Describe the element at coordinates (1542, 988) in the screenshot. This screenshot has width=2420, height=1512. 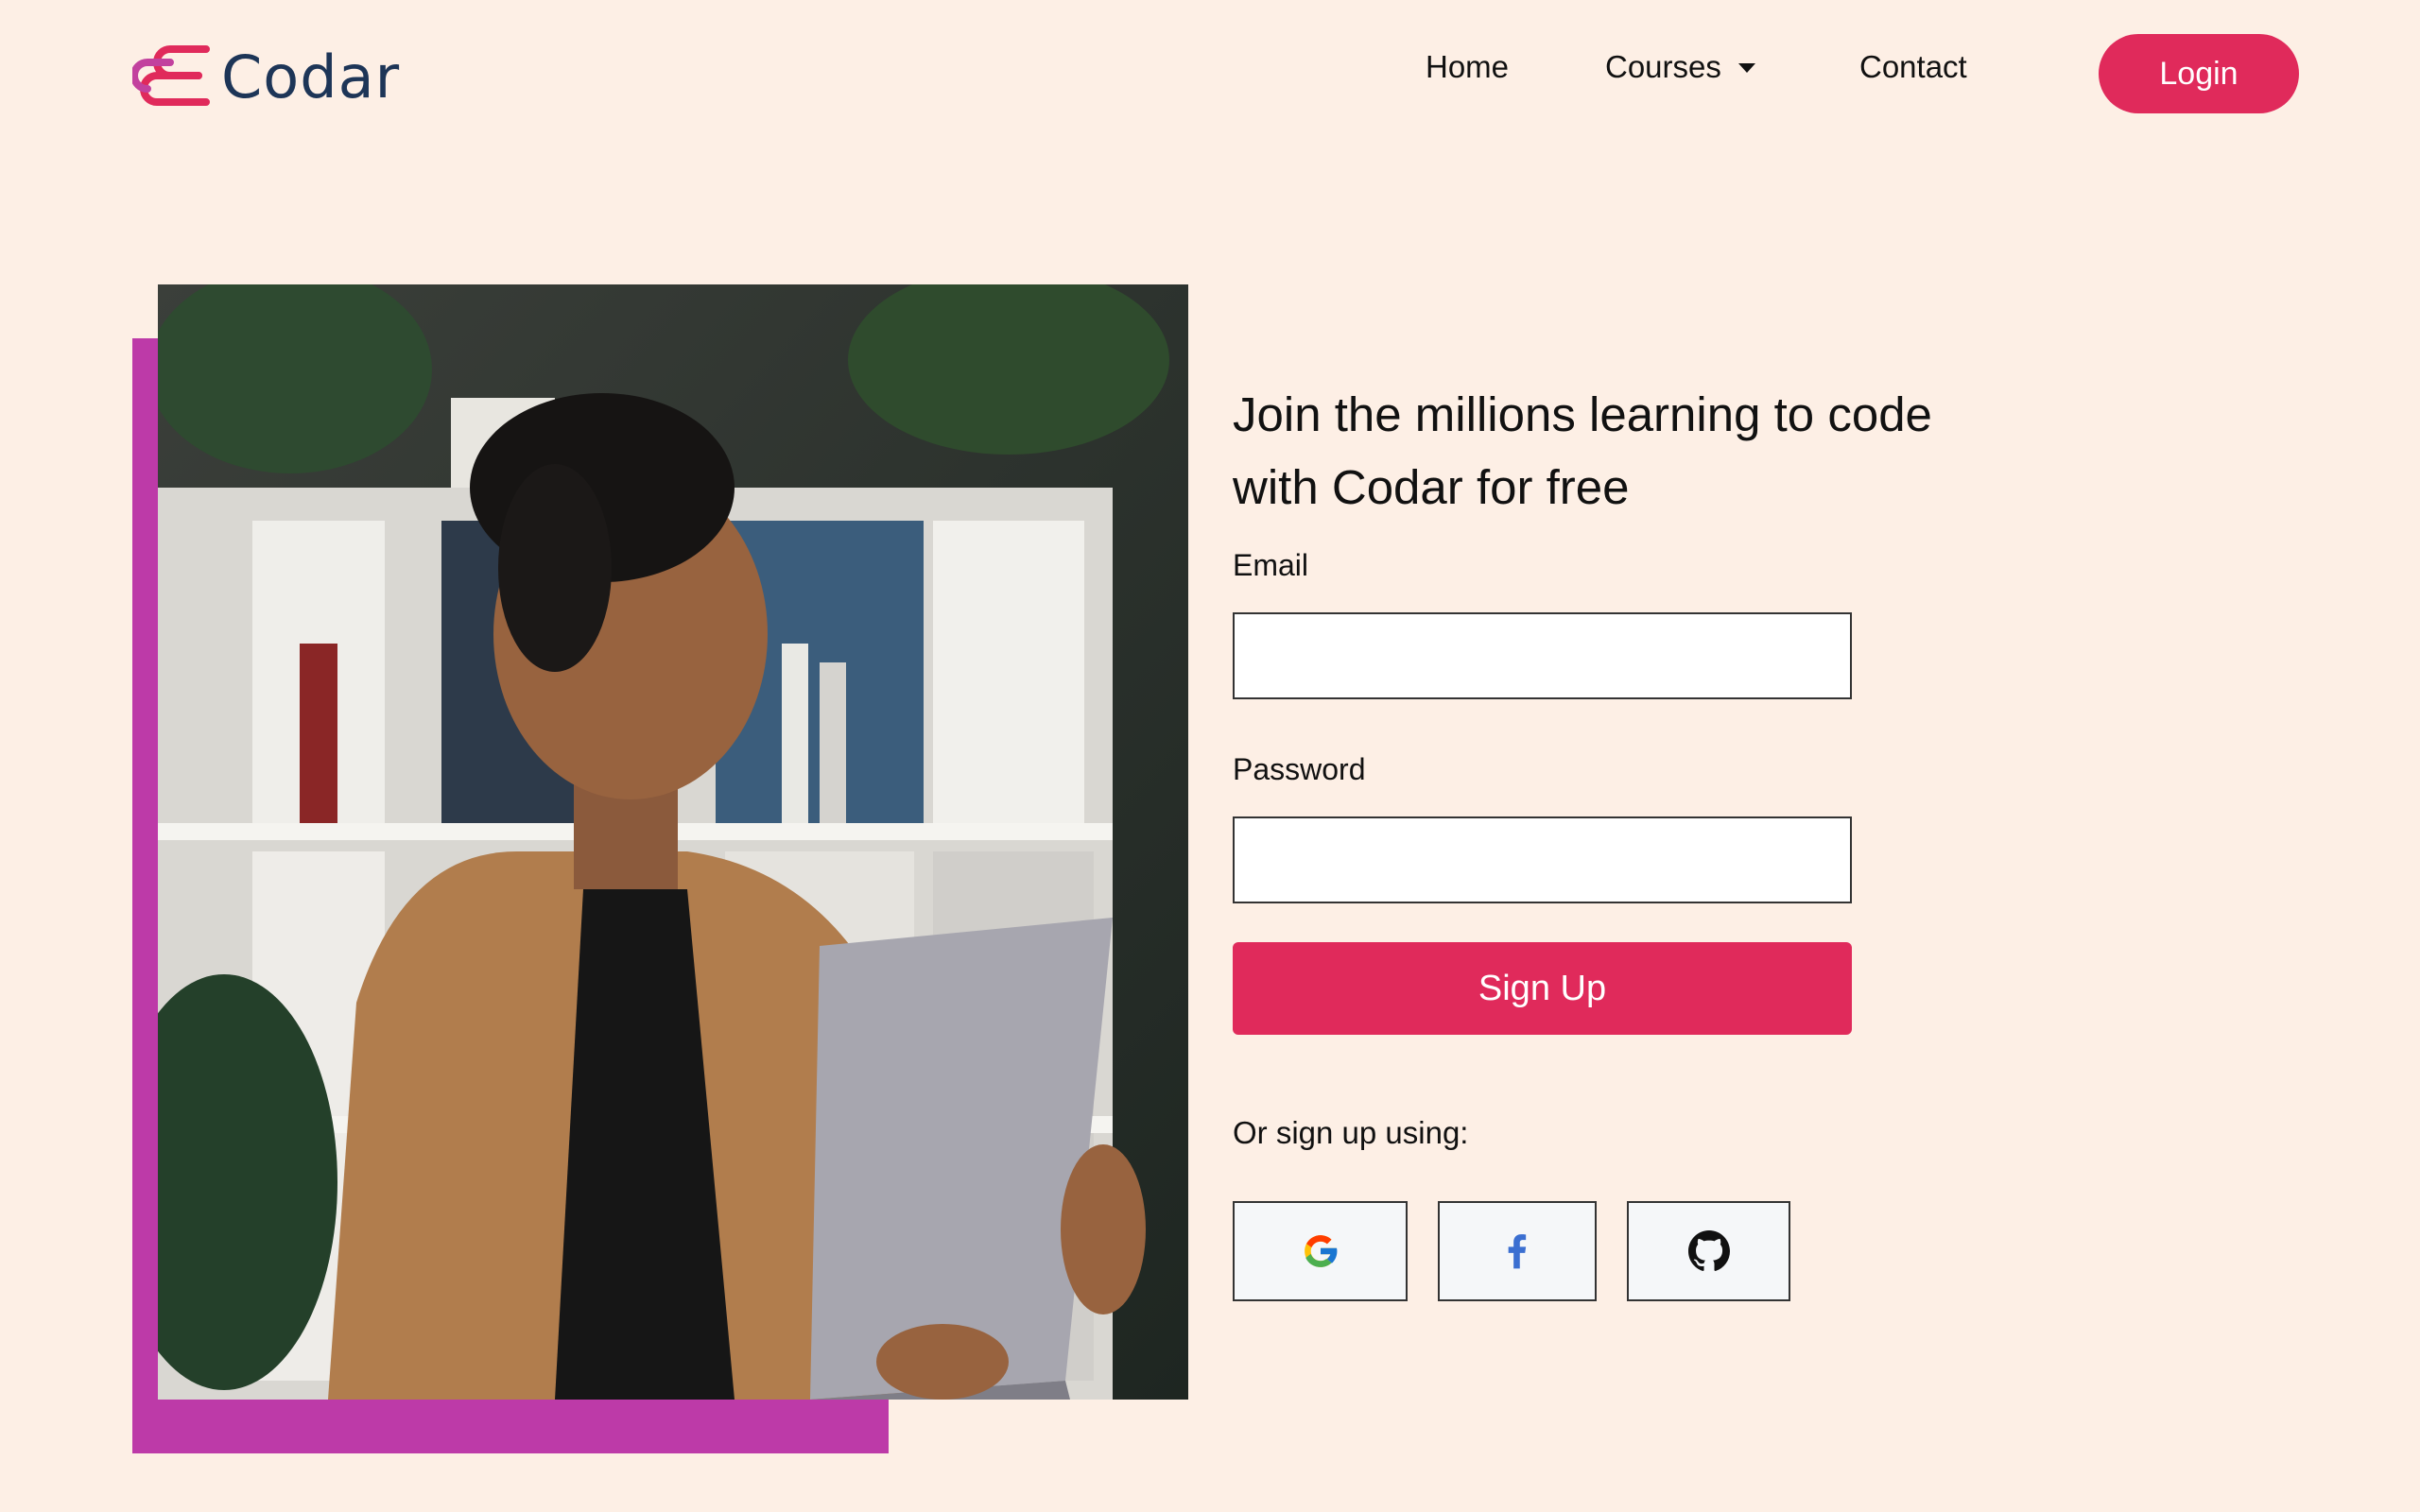
I see `sign-up-button: Sign Up` at that location.